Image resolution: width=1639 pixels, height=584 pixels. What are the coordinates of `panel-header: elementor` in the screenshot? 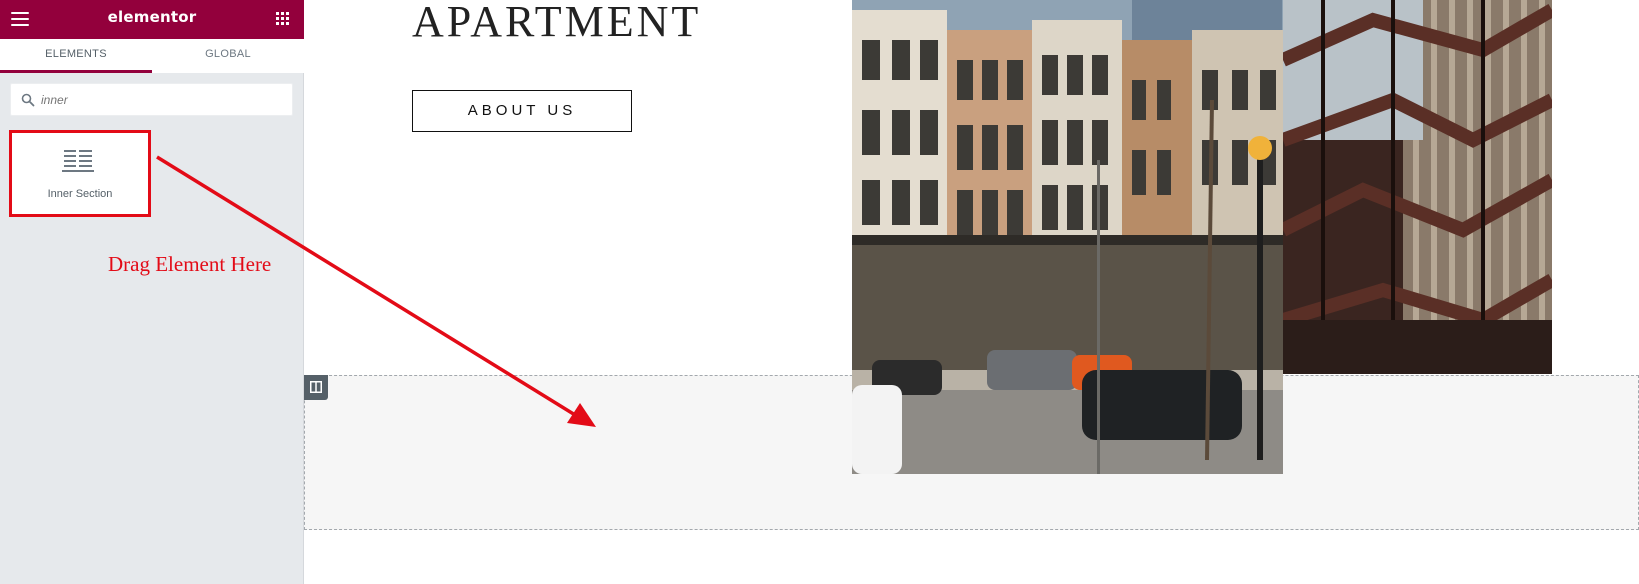 It's located at (152, 19).